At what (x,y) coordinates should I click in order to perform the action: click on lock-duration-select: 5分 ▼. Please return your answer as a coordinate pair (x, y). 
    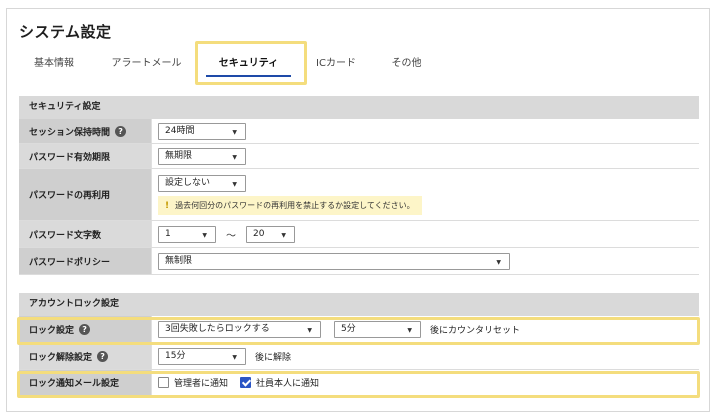
    Looking at the image, I should click on (377, 329).